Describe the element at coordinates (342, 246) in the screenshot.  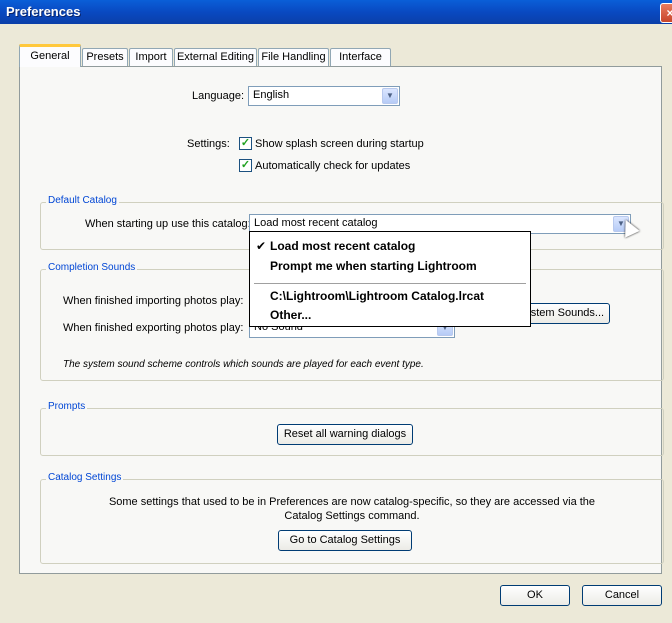
I see `option-load-most-recent: Load most recent catalog` at that location.